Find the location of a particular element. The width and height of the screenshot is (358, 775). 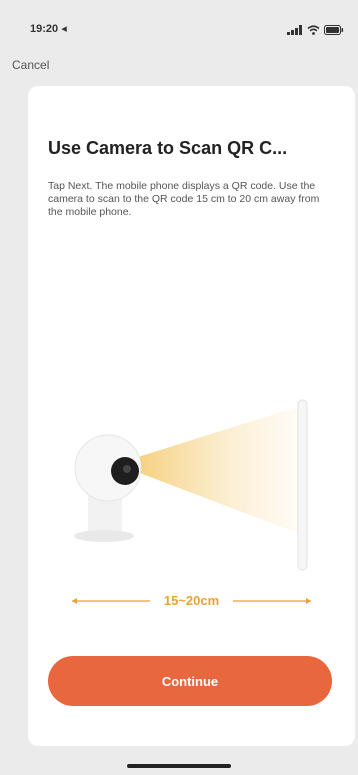

continue-button: Continue is located at coordinates (190, 681).